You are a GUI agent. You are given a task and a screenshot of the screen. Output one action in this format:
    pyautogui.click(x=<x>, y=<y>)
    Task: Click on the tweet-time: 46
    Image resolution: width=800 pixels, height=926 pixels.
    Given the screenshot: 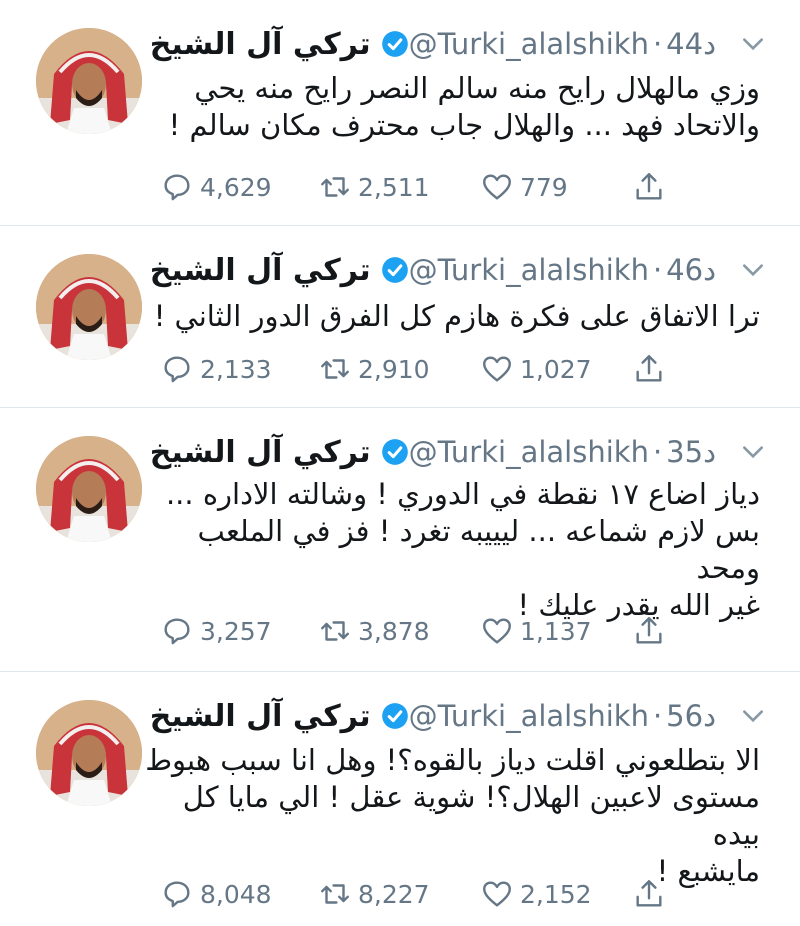 What is the action you would take?
    pyautogui.click(x=684, y=270)
    